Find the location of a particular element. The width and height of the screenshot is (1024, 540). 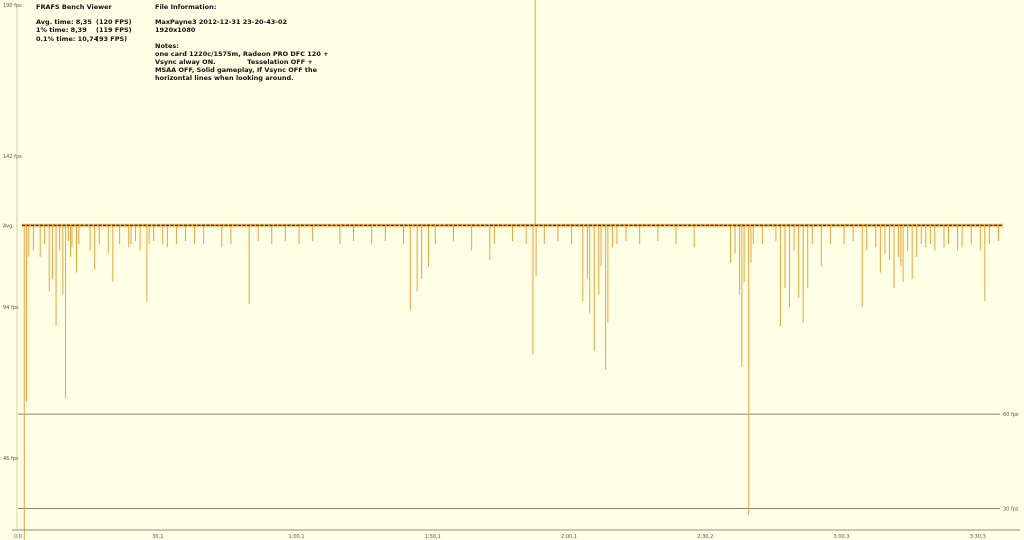

stat-avg-label: Avg. time: 8,35 is located at coordinates (64, 22).